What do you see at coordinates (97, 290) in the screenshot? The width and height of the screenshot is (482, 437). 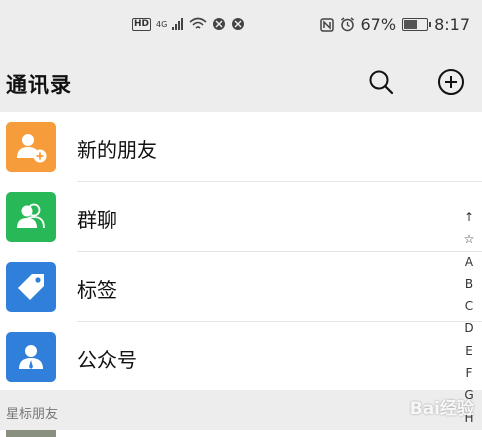 I see `list-item-label: 标签` at bounding box center [97, 290].